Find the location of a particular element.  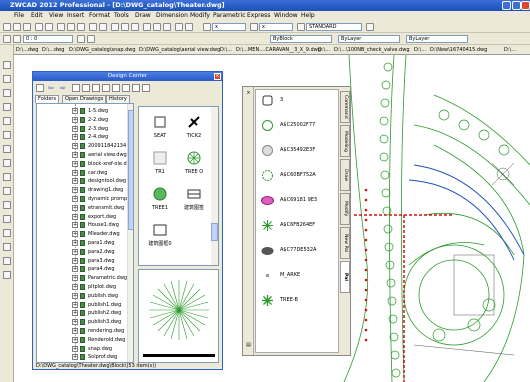

palette-item: A$C77DE532A is located at coordinates (297, 251).